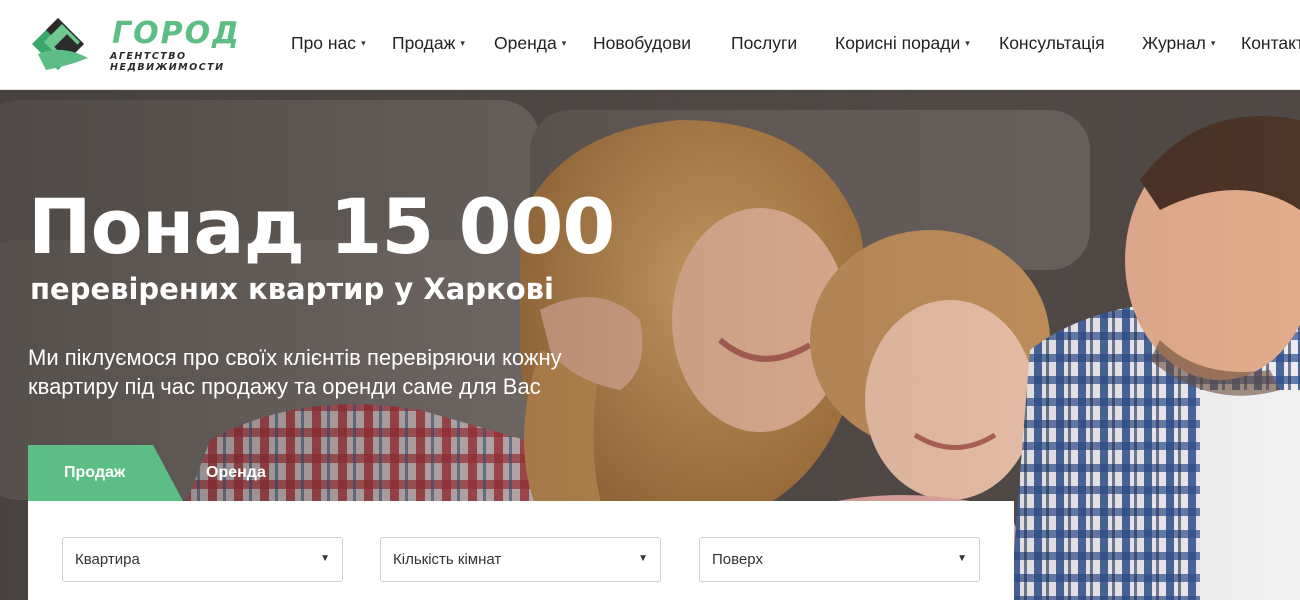 This screenshot has width=1300, height=600. I want to click on nav-item-label: Новобудови, so click(642, 43).